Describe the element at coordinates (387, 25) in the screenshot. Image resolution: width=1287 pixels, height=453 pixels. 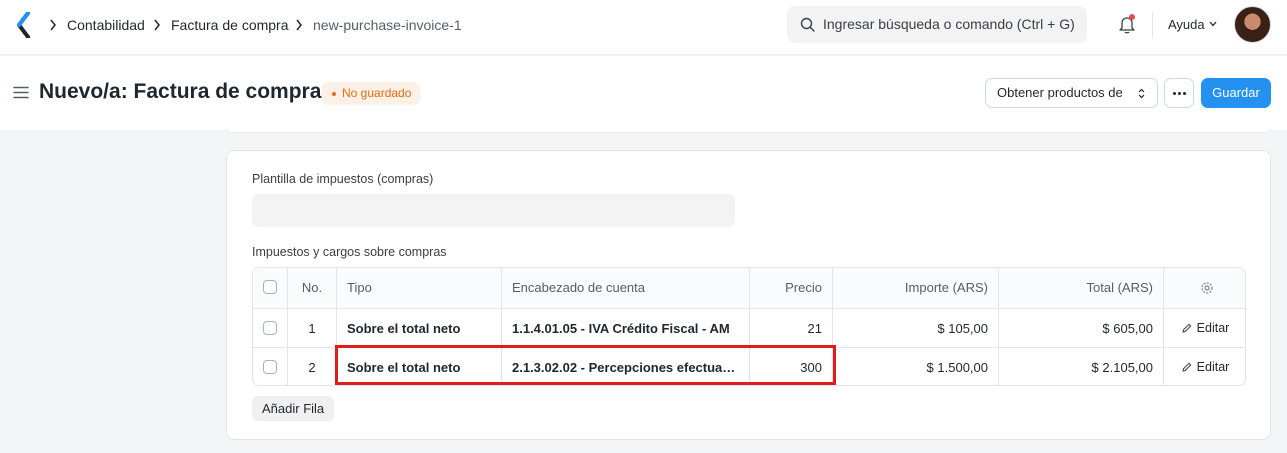
I see `breadcrumb-current-doc: new-purchase-invoice-1` at that location.